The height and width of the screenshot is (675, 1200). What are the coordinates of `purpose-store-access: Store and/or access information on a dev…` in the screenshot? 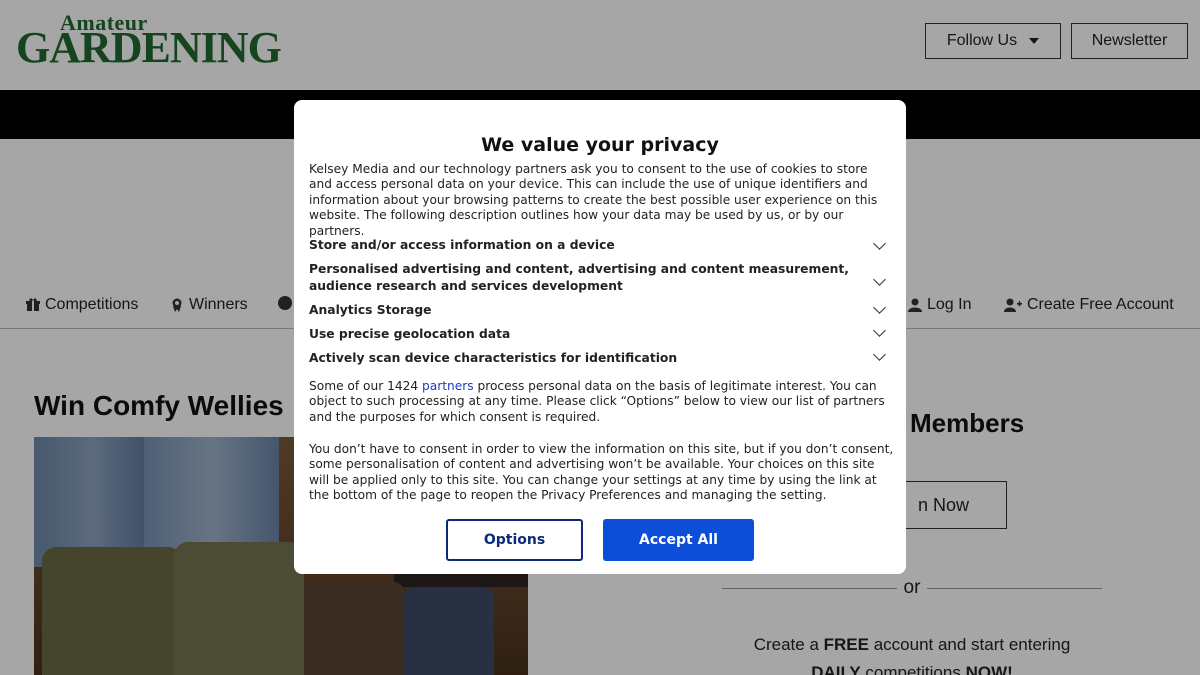 It's located at (597, 245).